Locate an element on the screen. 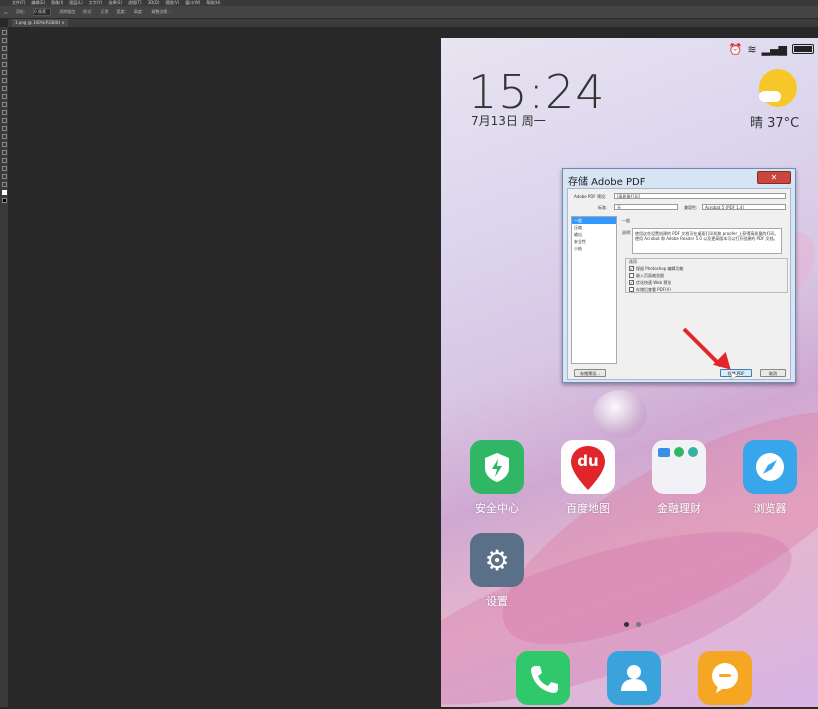  width-label: 宽度: is located at coordinates (121, 11).